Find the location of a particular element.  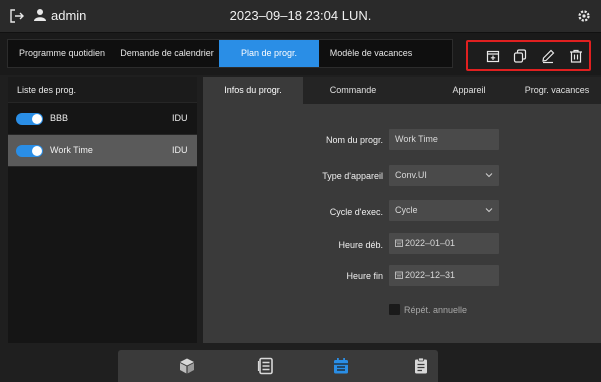

program-name-input: Work Time is located at coordinates (444, 139).